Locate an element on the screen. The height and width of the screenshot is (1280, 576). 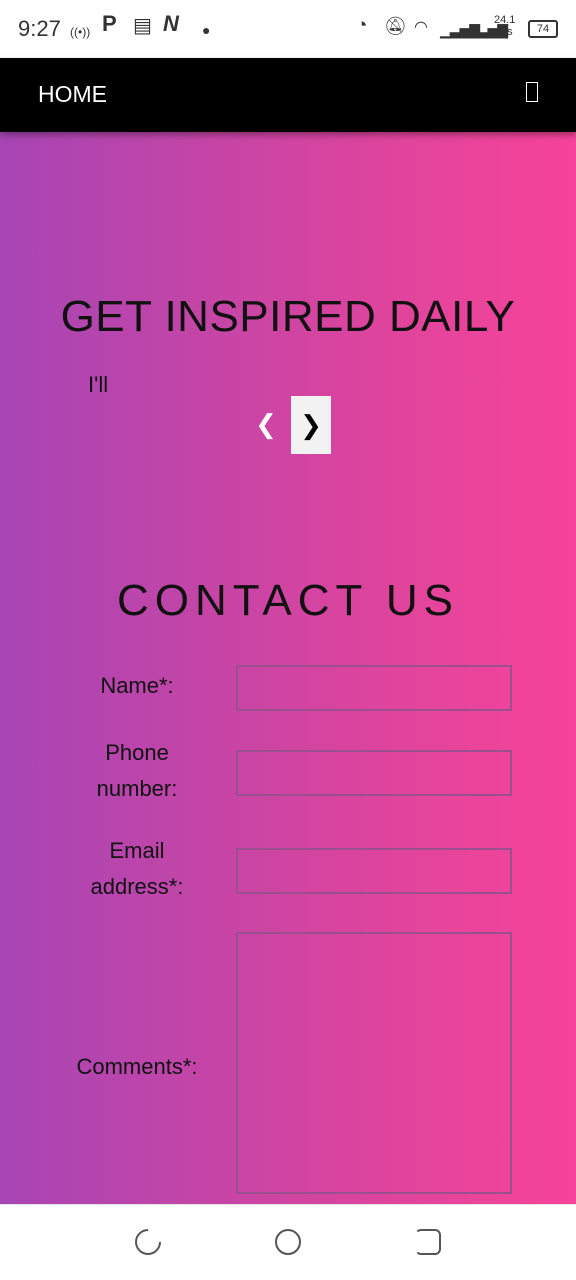
name-label-text: Name*: is located at coordinates (137, 685).